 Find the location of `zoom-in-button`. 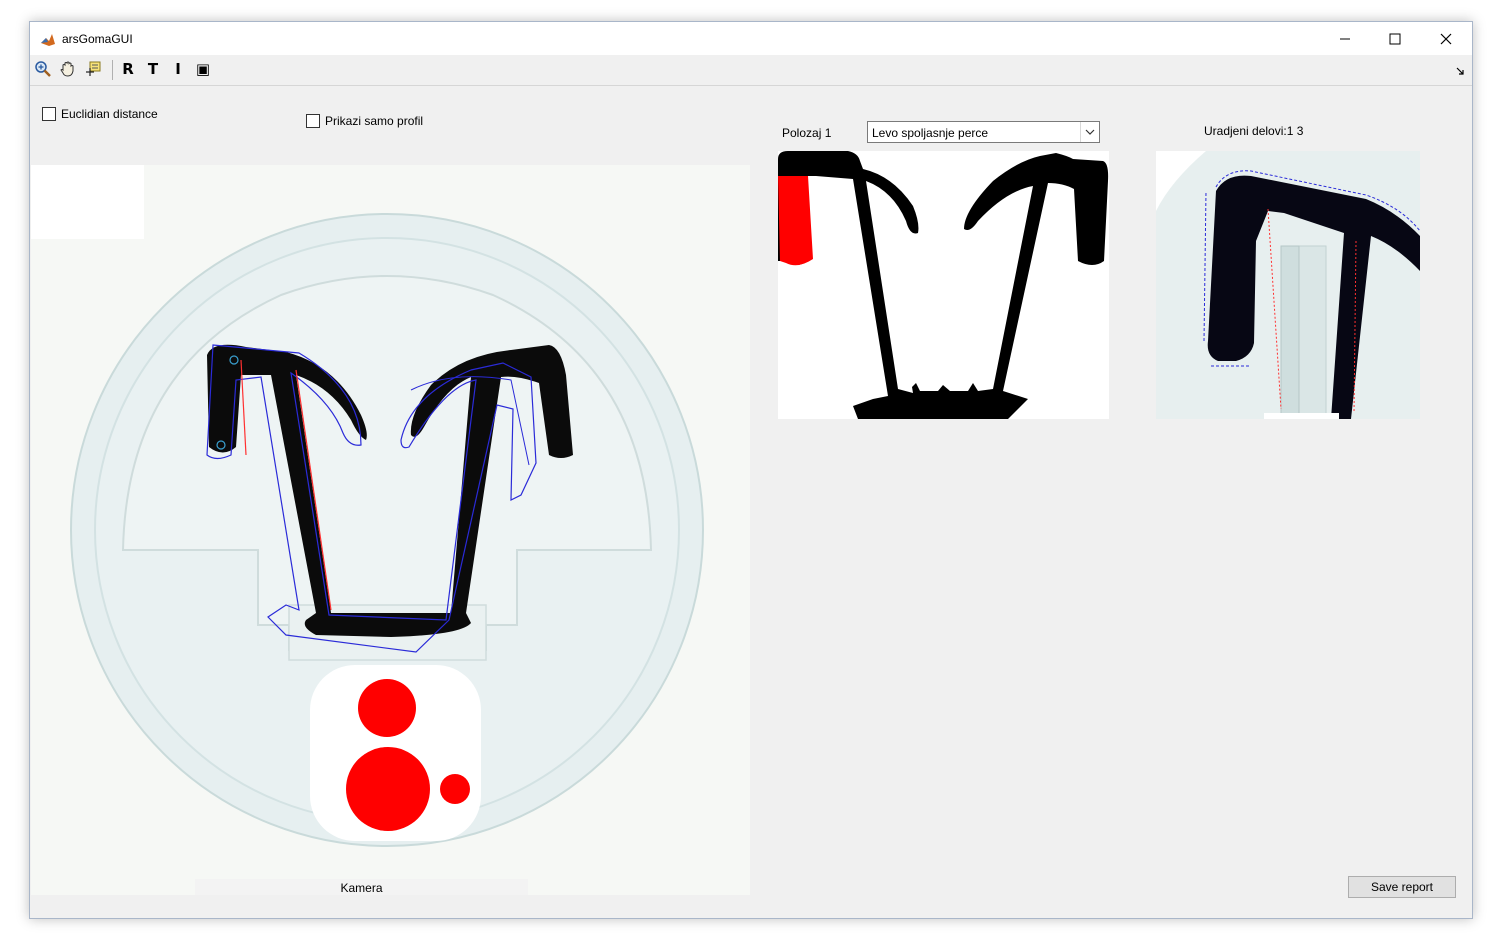

zoom-in-button is located at coordinates (43, 69).